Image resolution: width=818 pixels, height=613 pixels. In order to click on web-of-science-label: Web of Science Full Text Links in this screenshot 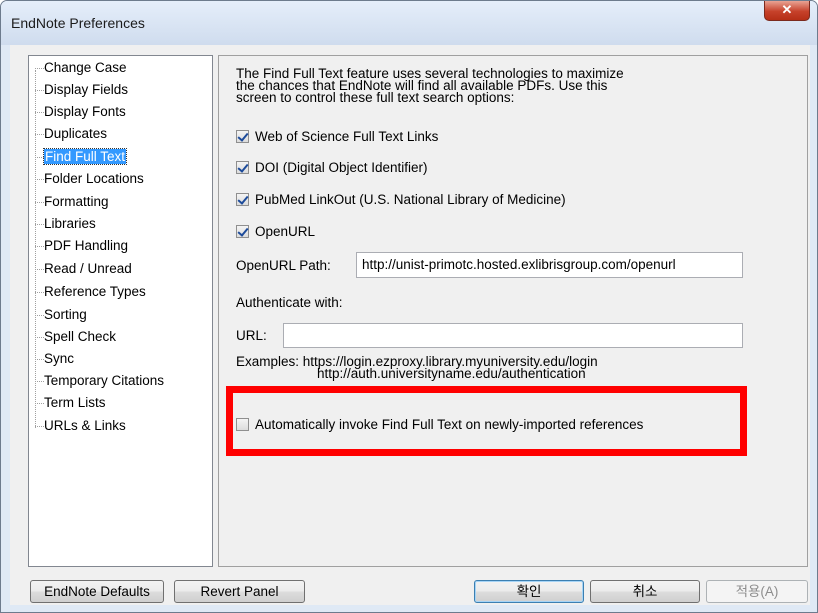, I will do `click(347, 136)`.